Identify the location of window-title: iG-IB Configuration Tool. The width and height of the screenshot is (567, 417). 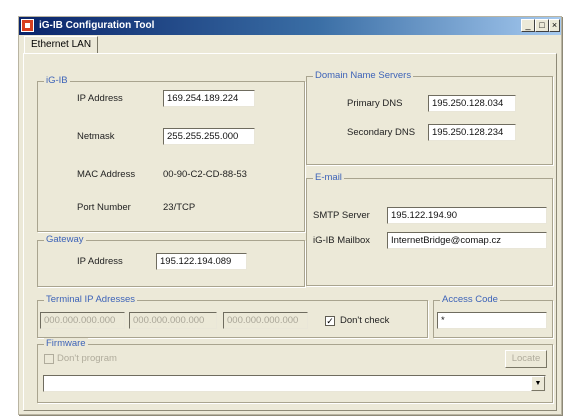
(97, 25).